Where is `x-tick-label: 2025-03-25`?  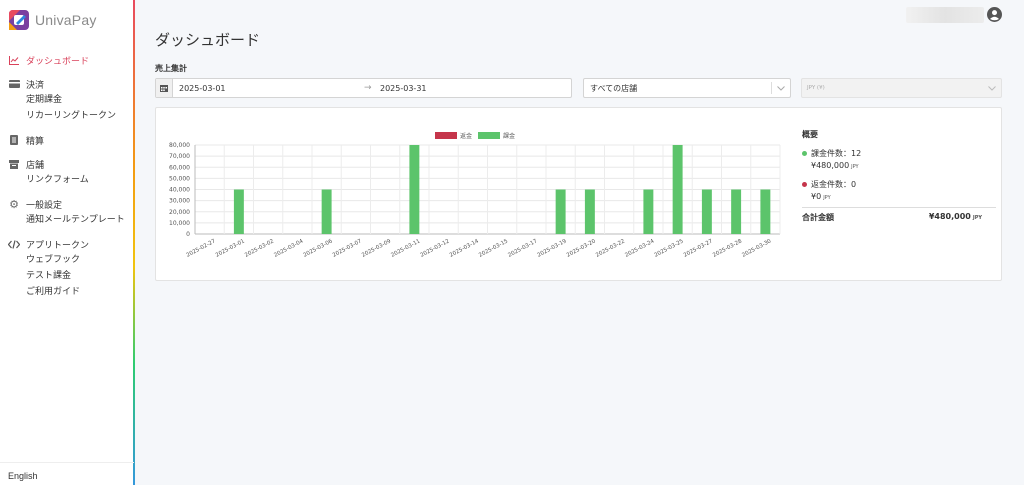 x-tick-label: 2025-03-25 is located at coordinates (669, 248).